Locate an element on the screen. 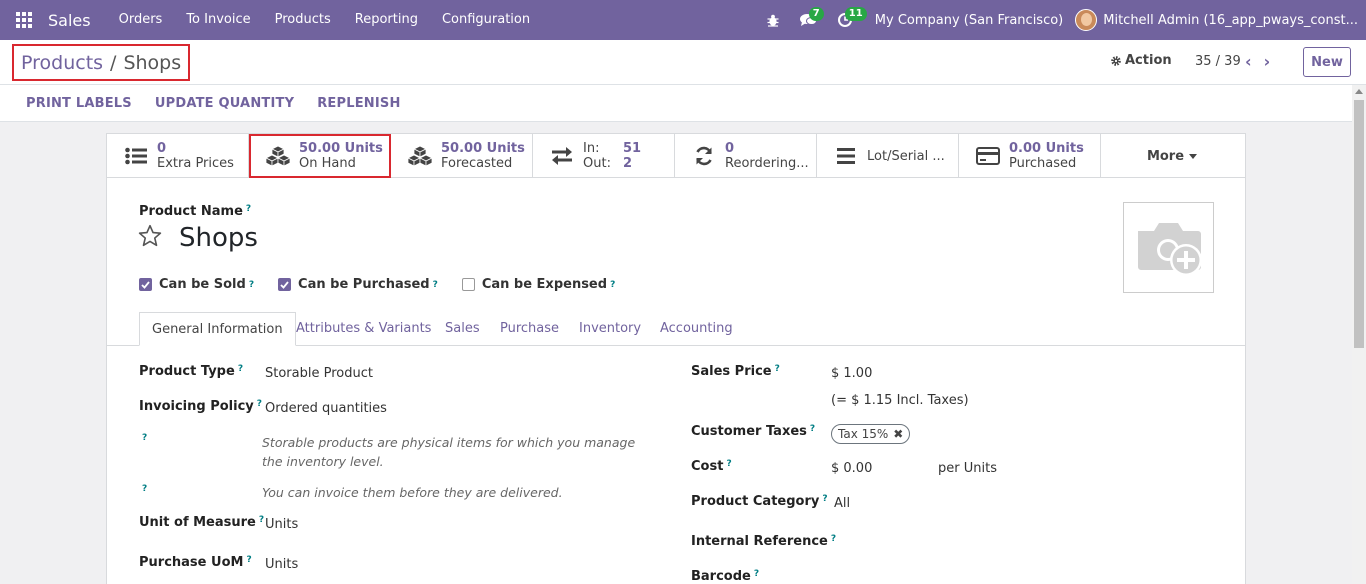 The width and height of the screenshot is (1366, 584). tax-tag: Tax 15% ✖ is located at coordinates (871, 434).